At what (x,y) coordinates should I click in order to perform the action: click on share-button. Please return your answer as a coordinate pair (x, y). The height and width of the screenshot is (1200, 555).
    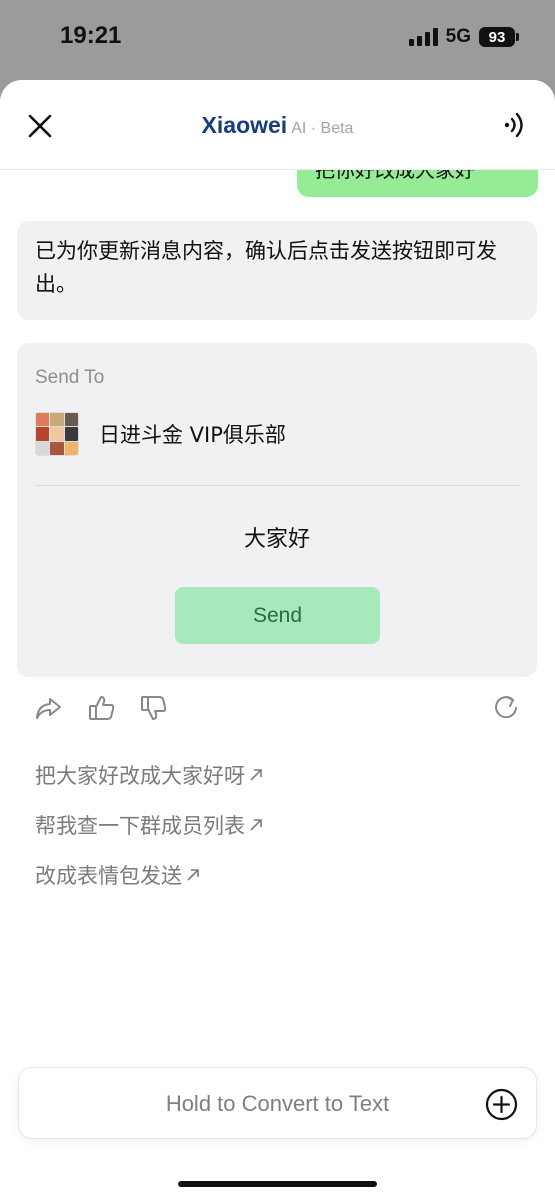
    Looking at the image, I should click on (49, 709).